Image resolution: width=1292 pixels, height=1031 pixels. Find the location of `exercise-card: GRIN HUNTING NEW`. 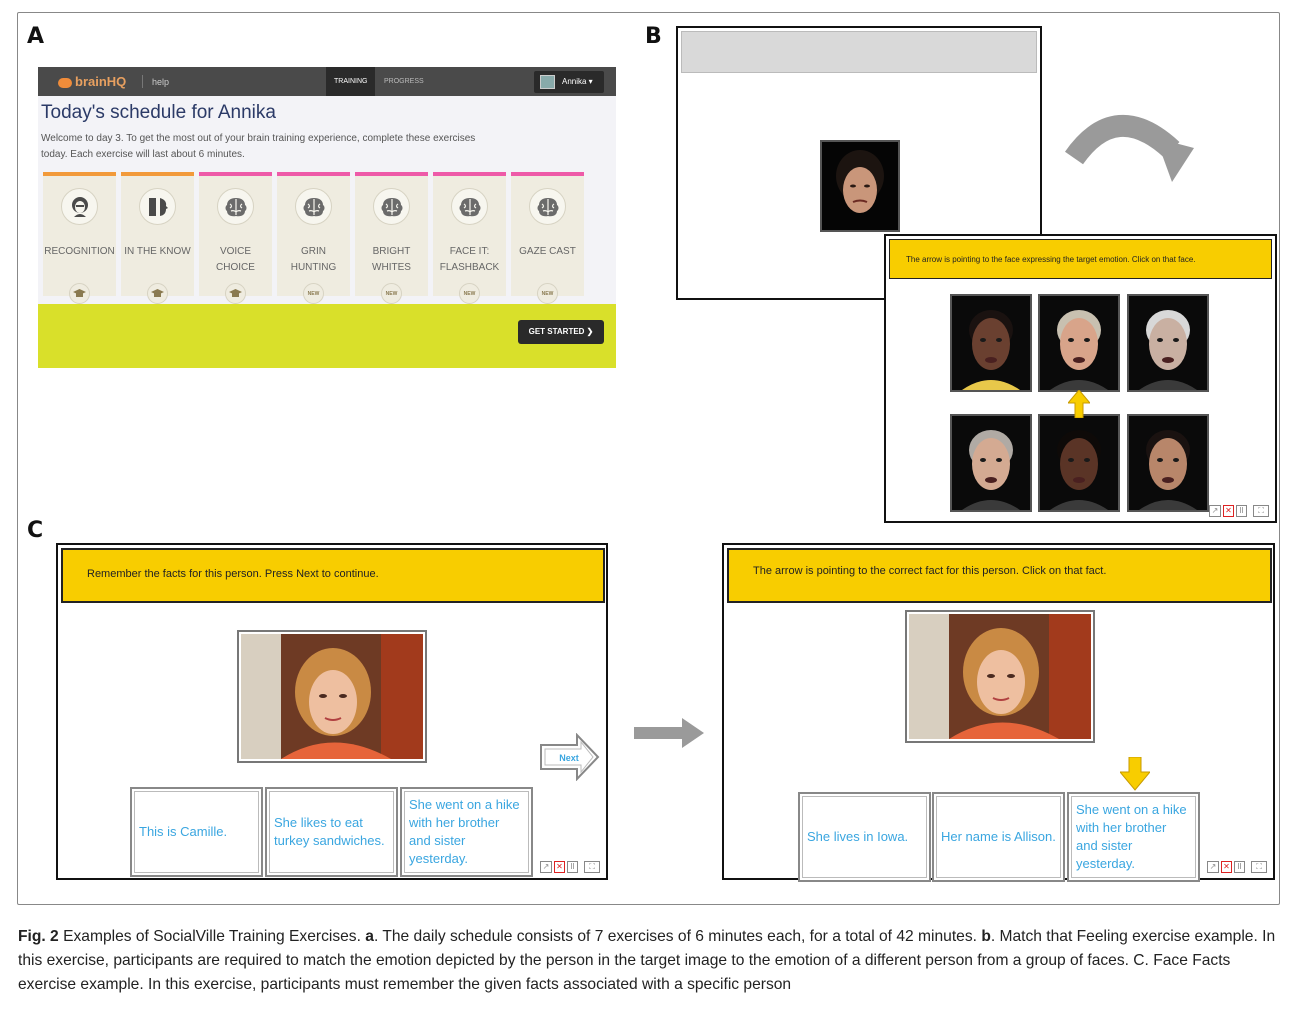

exercise-card: GRIN HUNTING NEW is located at coordinates (313, 238).